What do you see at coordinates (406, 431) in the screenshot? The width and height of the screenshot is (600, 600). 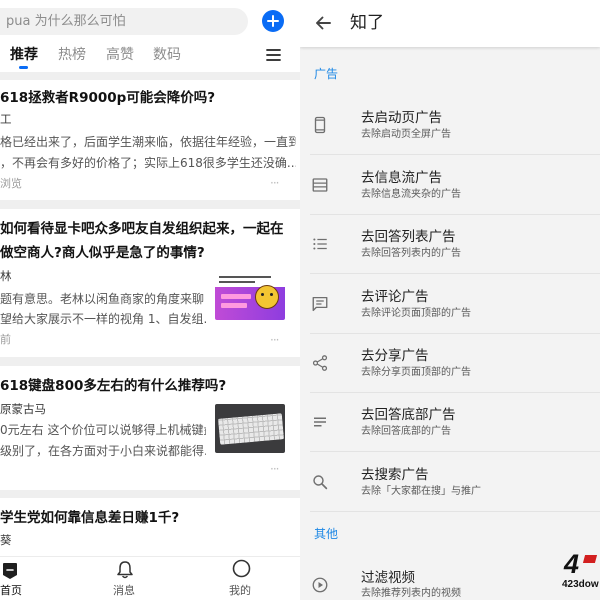 I see `setting-subtitle: 去除回答底部的广告` at bounding box center [406, 431].